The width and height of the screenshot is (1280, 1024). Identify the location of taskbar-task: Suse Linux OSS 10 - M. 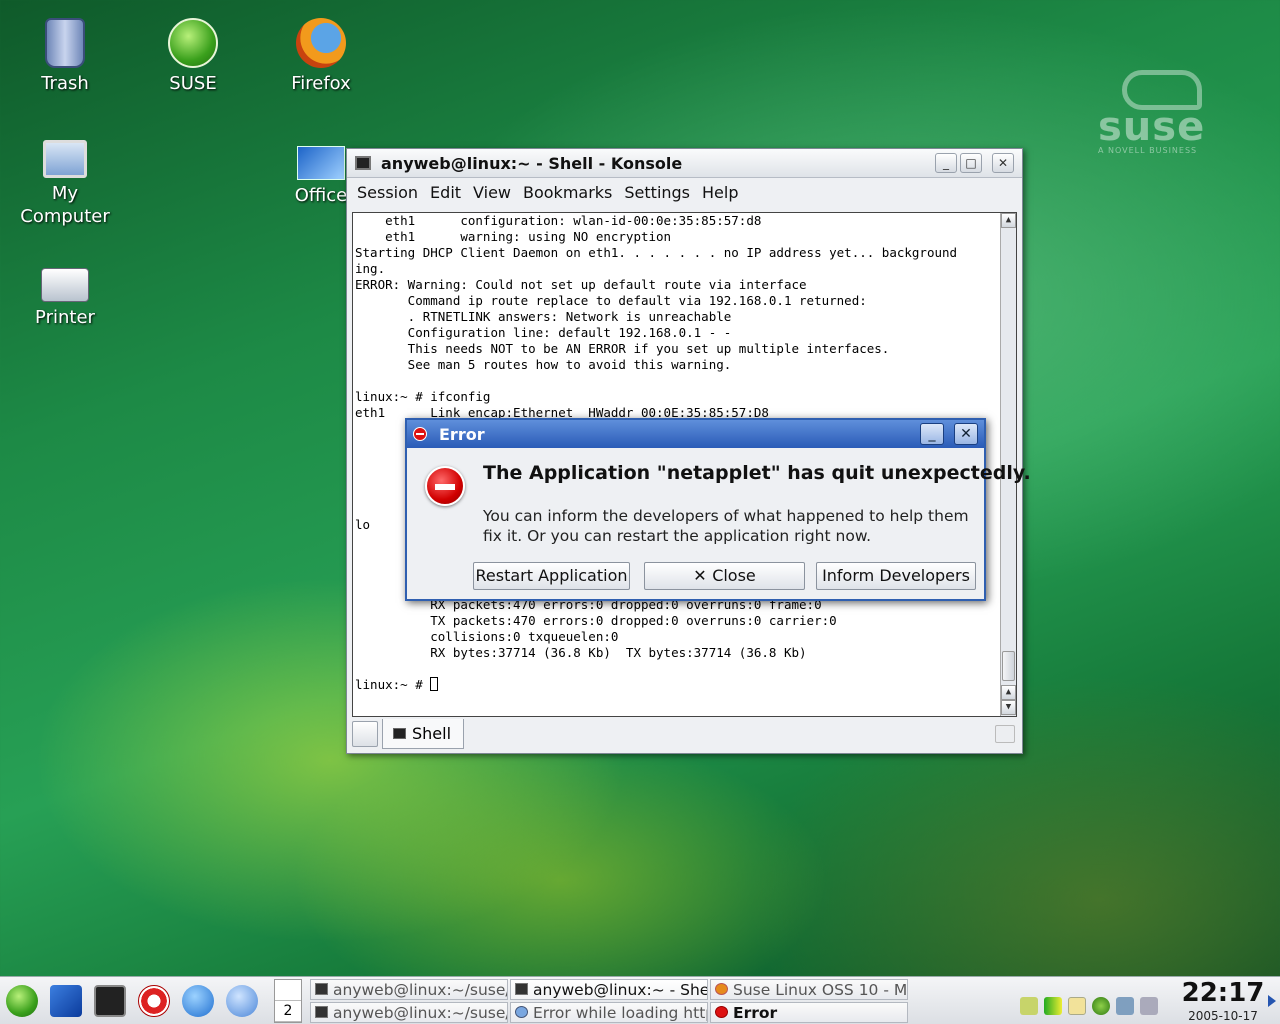
(809, 989).